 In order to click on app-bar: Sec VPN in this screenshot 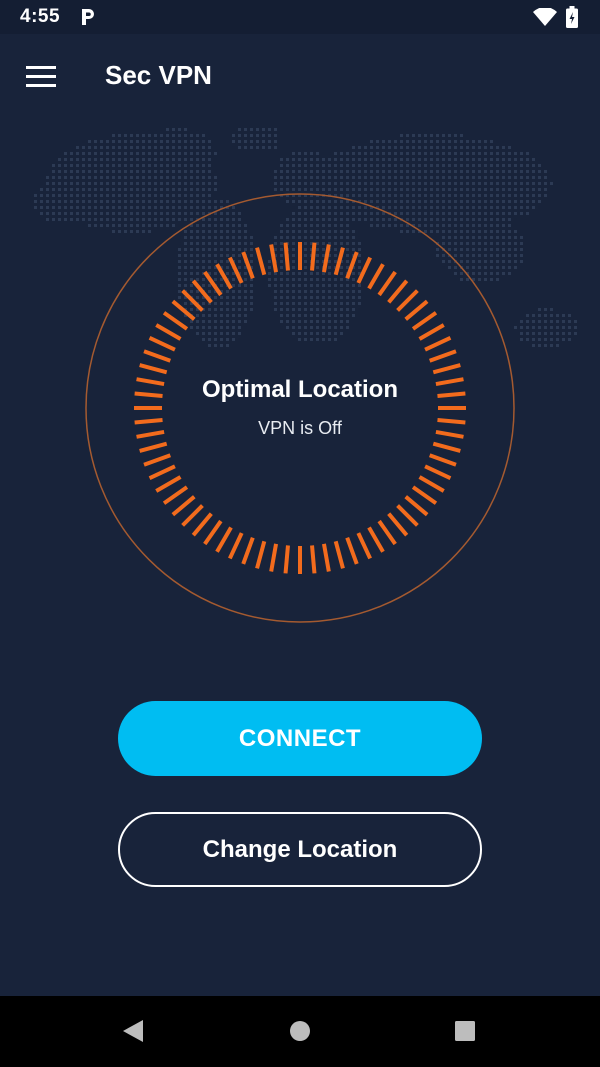, I will do `click(300, 76)`.